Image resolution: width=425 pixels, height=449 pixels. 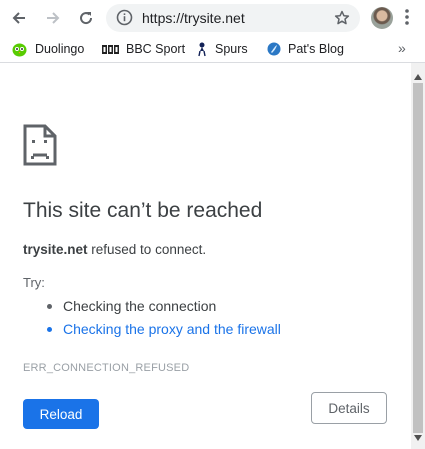 What do you see at coordinates (316, 49) in the screenshot?
I see `bookmark-label: Pat's Blog` at bounding box center [316, 49].